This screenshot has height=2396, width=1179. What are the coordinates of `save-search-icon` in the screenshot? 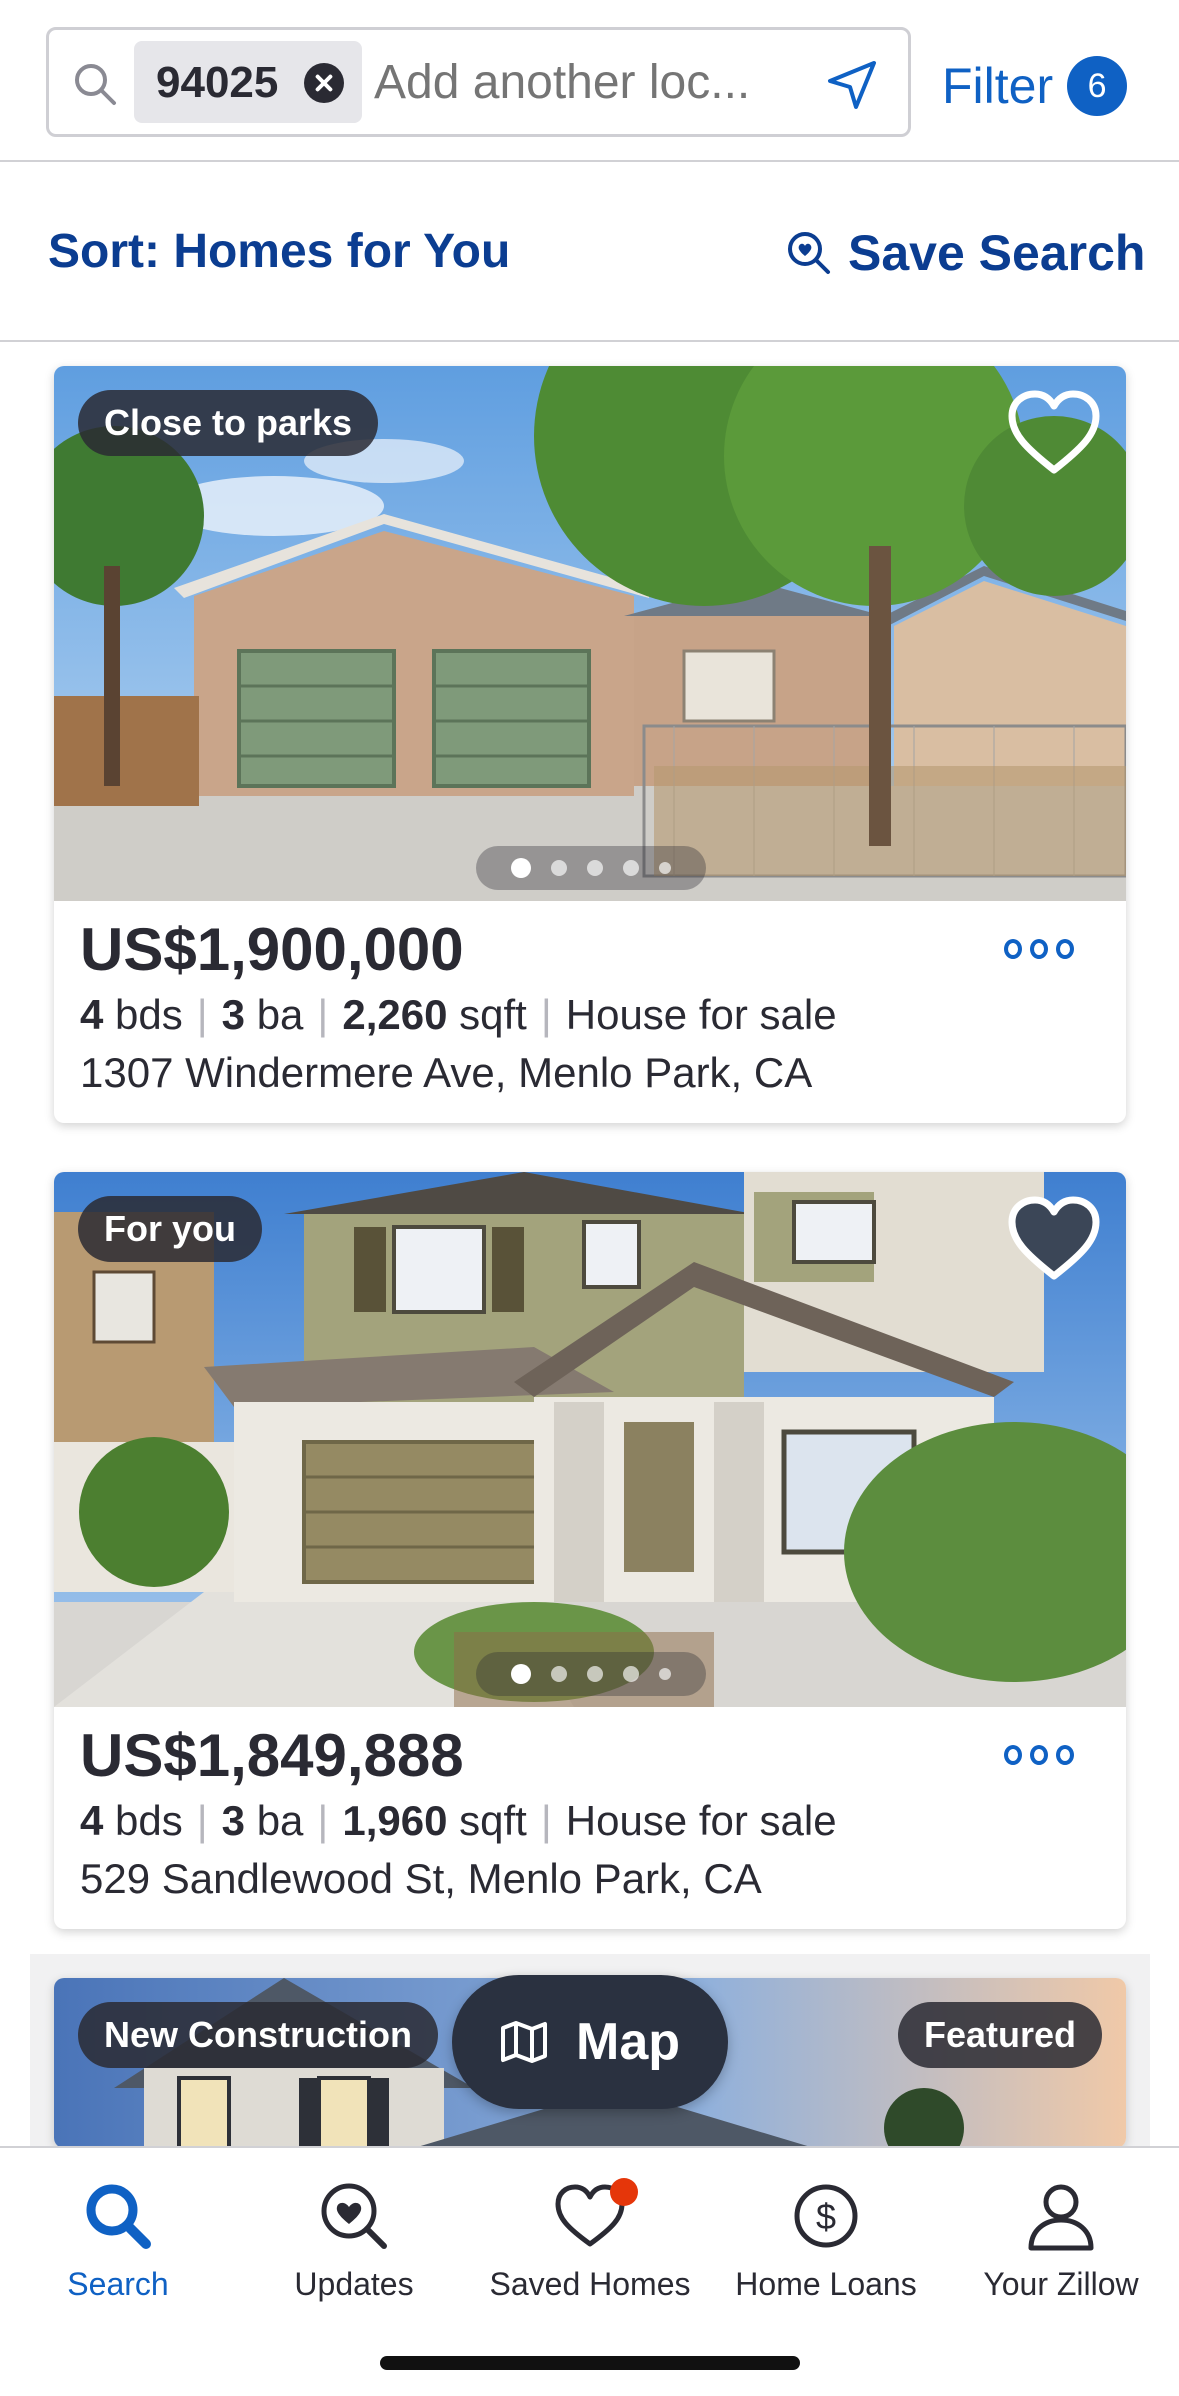 It's located at (809, 253).